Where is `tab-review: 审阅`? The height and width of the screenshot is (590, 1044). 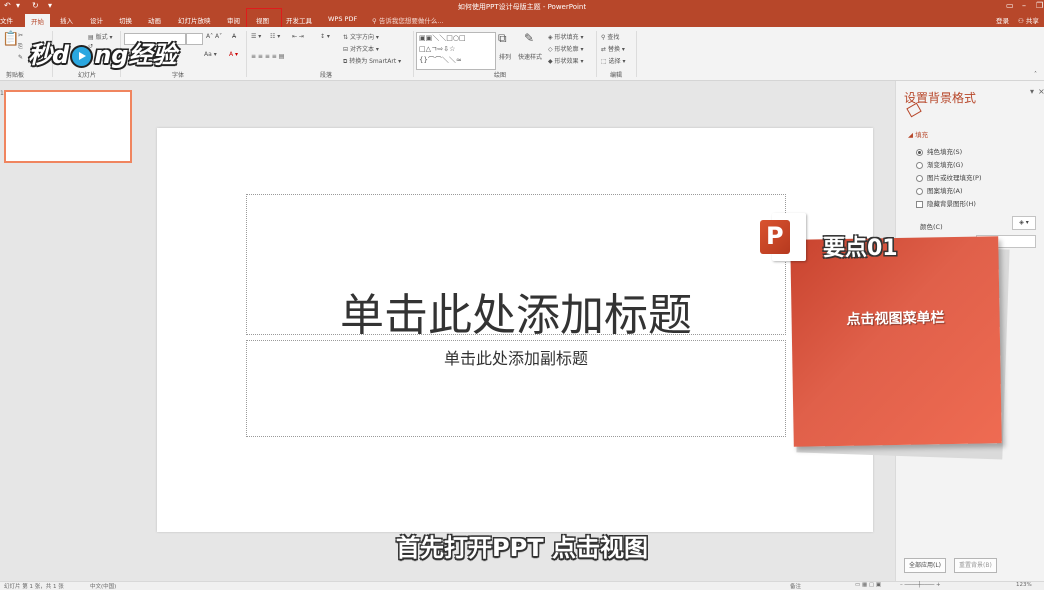 tab-review: 审阅 is located at coordinates (233, 20).